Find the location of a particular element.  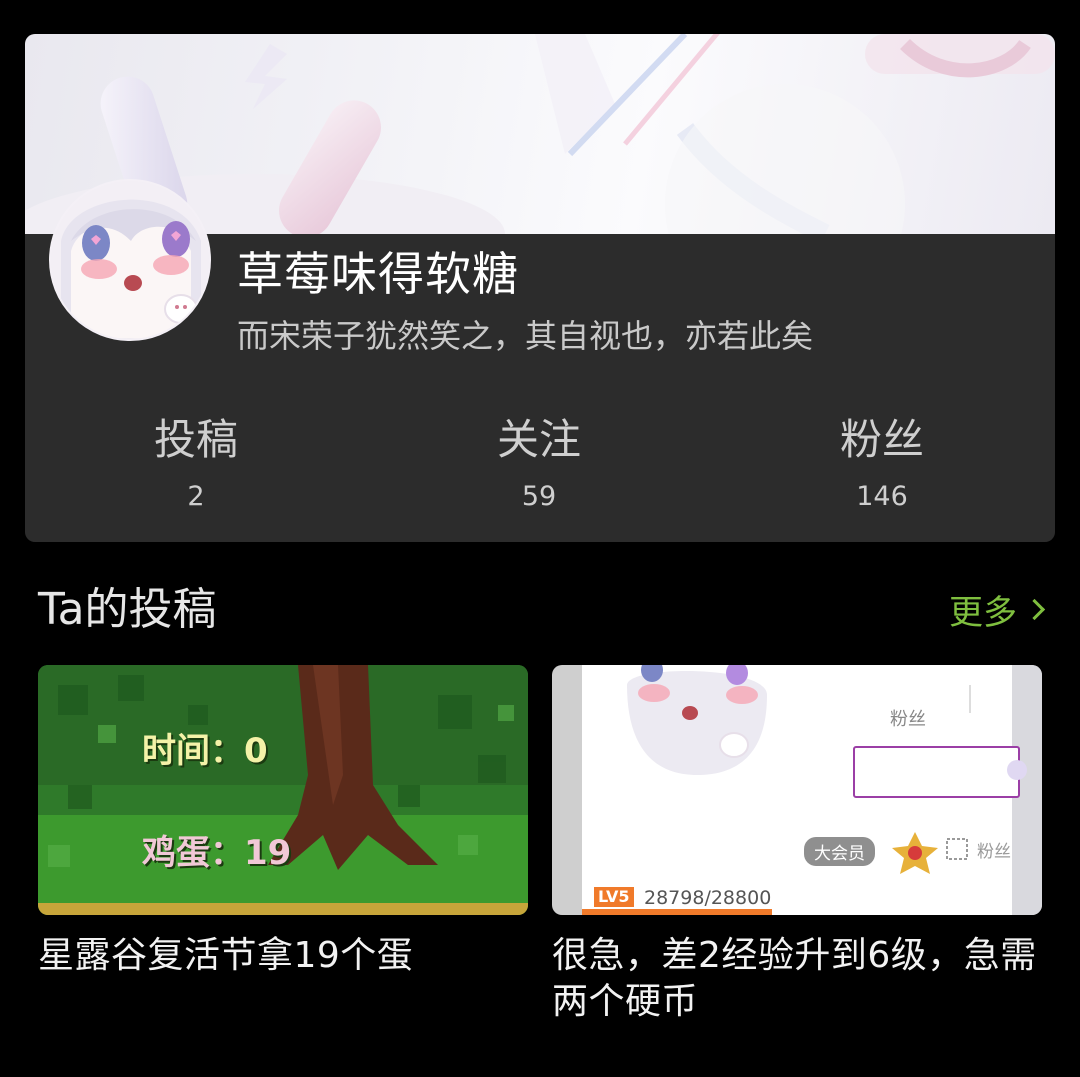

section-title: Ta的投稿 is located at coordinates (127, 609).